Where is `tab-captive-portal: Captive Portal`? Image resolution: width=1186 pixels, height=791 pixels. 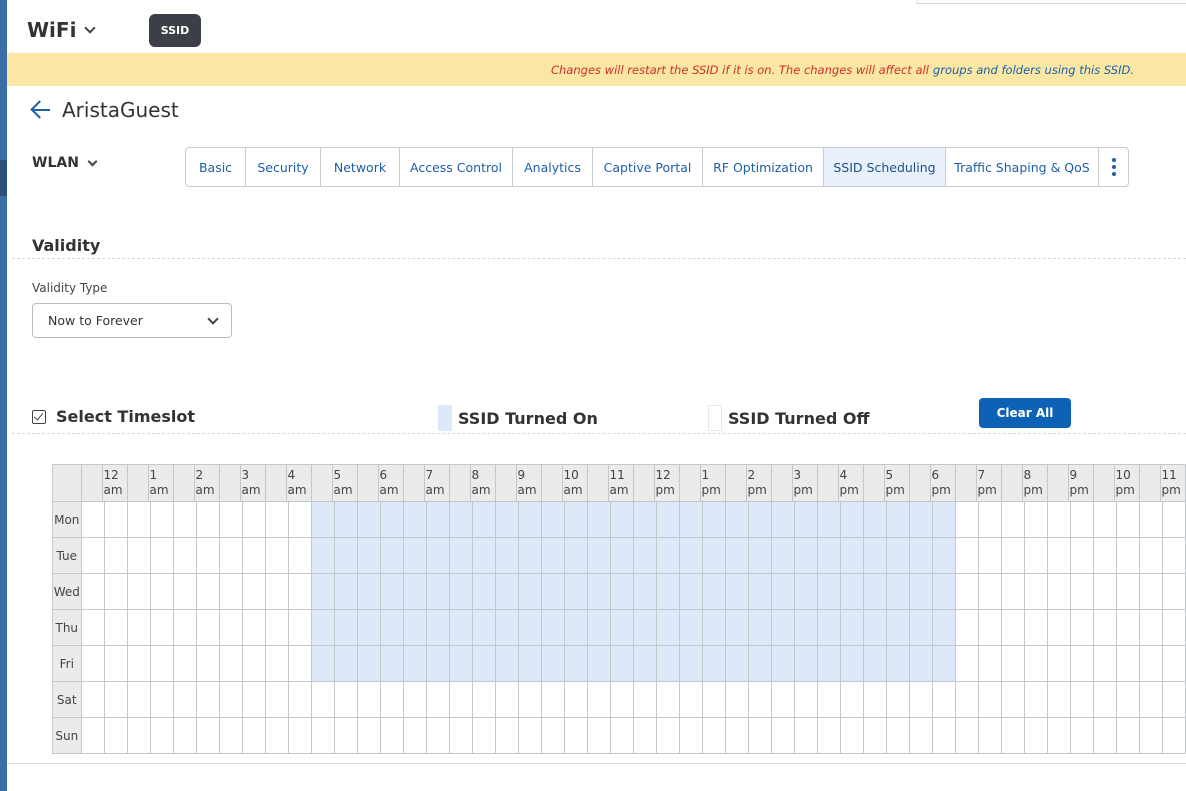
tab-captive-portal: Captive Portal is located at coordinates (648, 167).